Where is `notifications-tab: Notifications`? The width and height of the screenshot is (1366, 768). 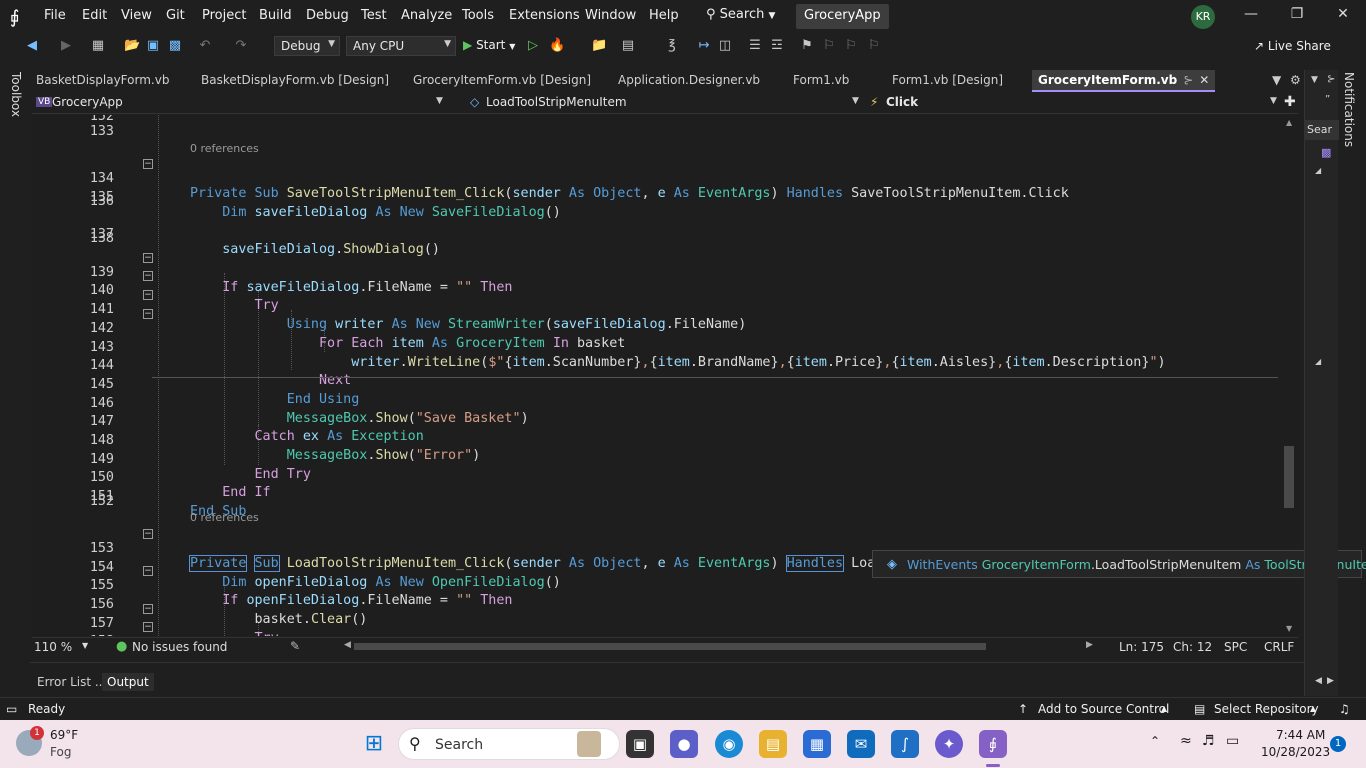 notifications-tab: Notifications is located at coordinates (1349, 109).